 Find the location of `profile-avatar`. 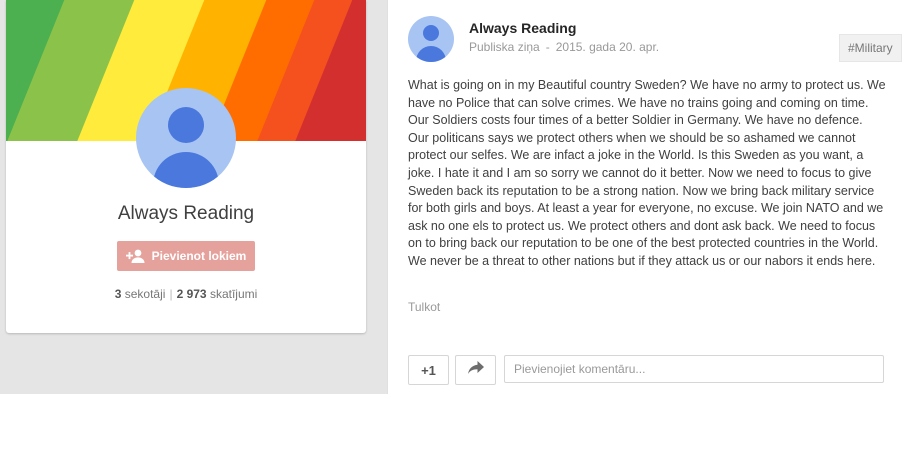

profile-avatar is located at coordinates (186, 138).